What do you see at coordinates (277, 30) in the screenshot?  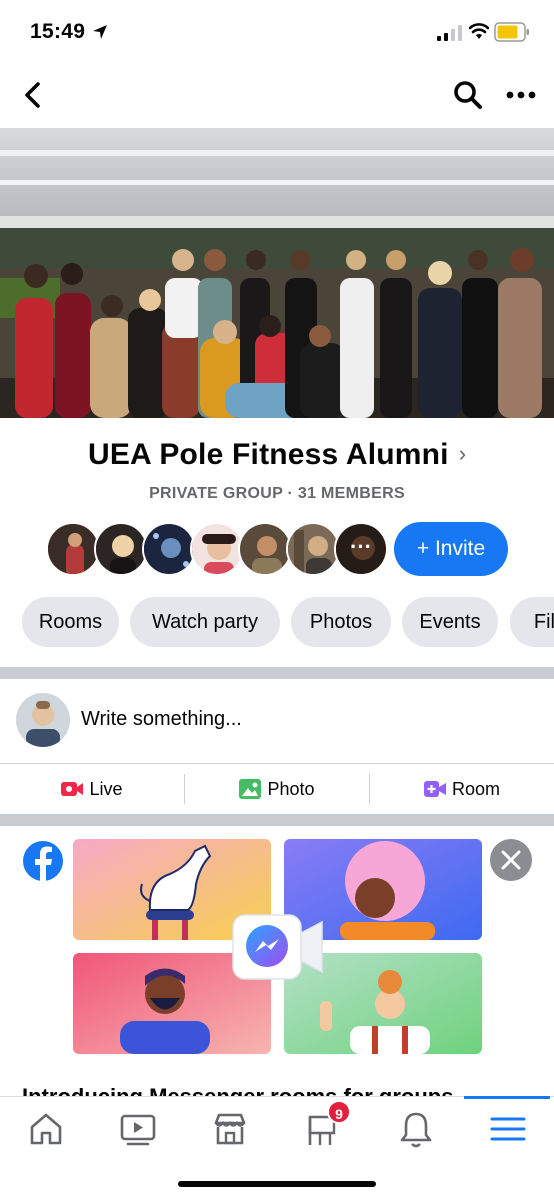 I see `status-bar: 15:49` at bounding box center [277, 30].